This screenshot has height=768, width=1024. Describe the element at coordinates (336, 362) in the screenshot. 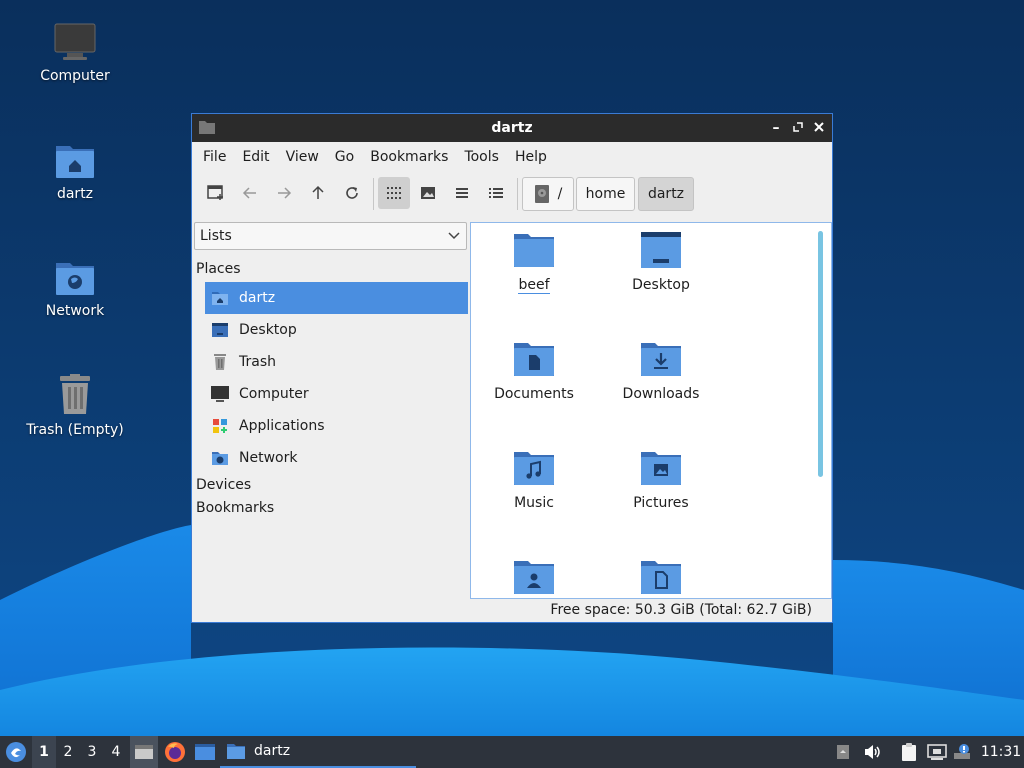

I see `place-item-trash: Trash` at that location.